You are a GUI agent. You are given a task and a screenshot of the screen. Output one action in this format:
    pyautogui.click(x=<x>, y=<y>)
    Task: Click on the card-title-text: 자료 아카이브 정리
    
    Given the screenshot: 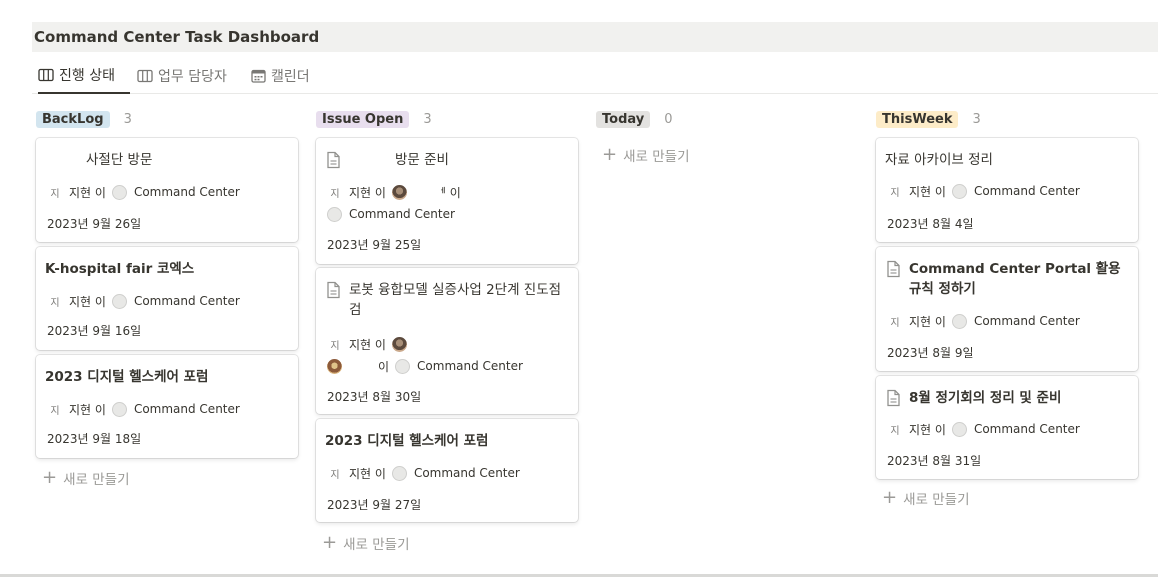 What is the action you would take?
    pyautogui.click(x=939, y=160)
    